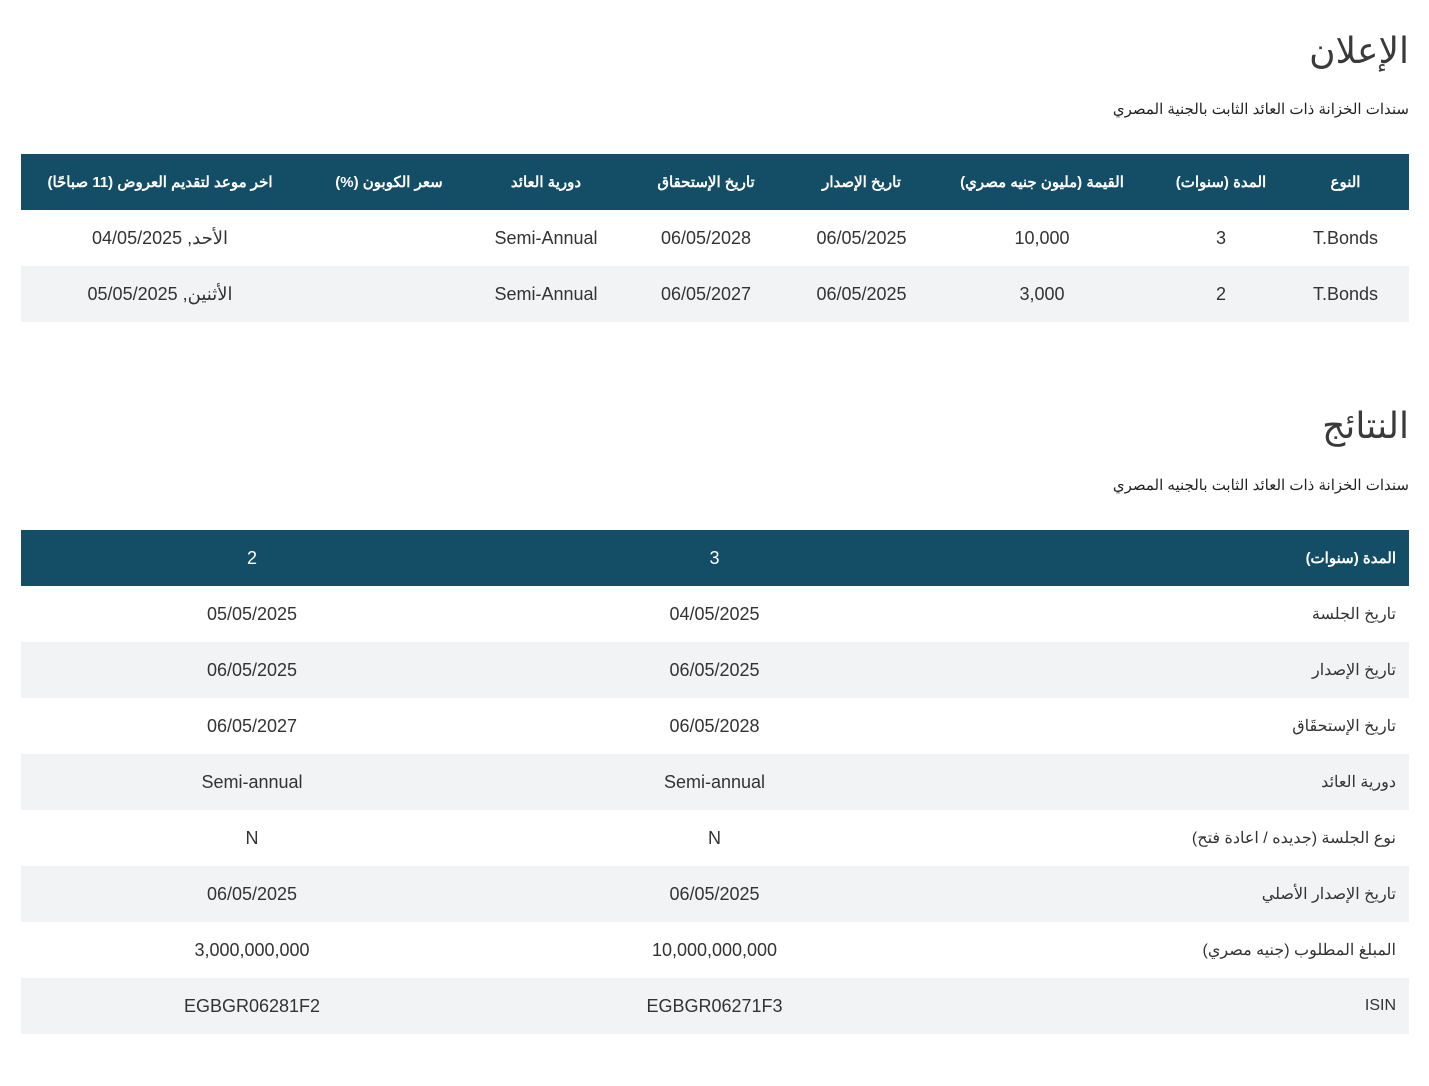  I want to click on results-header-row: المدة (سنوات) 3 2, so click(715, 558).